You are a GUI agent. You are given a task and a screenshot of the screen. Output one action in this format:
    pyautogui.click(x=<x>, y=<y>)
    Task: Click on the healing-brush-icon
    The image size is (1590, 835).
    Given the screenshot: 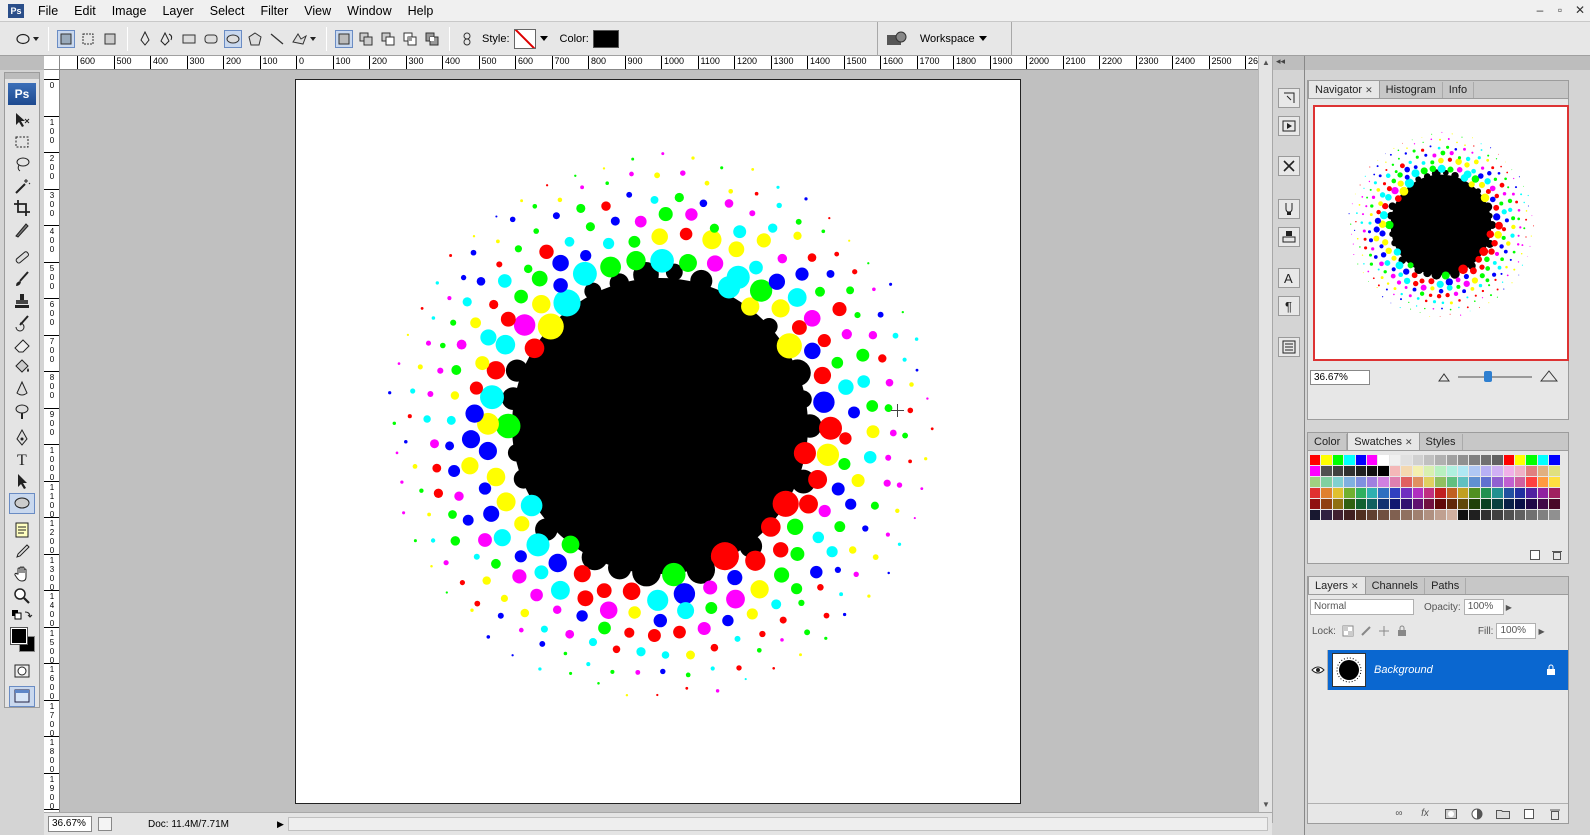 What is the action you would take?
    pyautogui.click(x=22, y=256)
    